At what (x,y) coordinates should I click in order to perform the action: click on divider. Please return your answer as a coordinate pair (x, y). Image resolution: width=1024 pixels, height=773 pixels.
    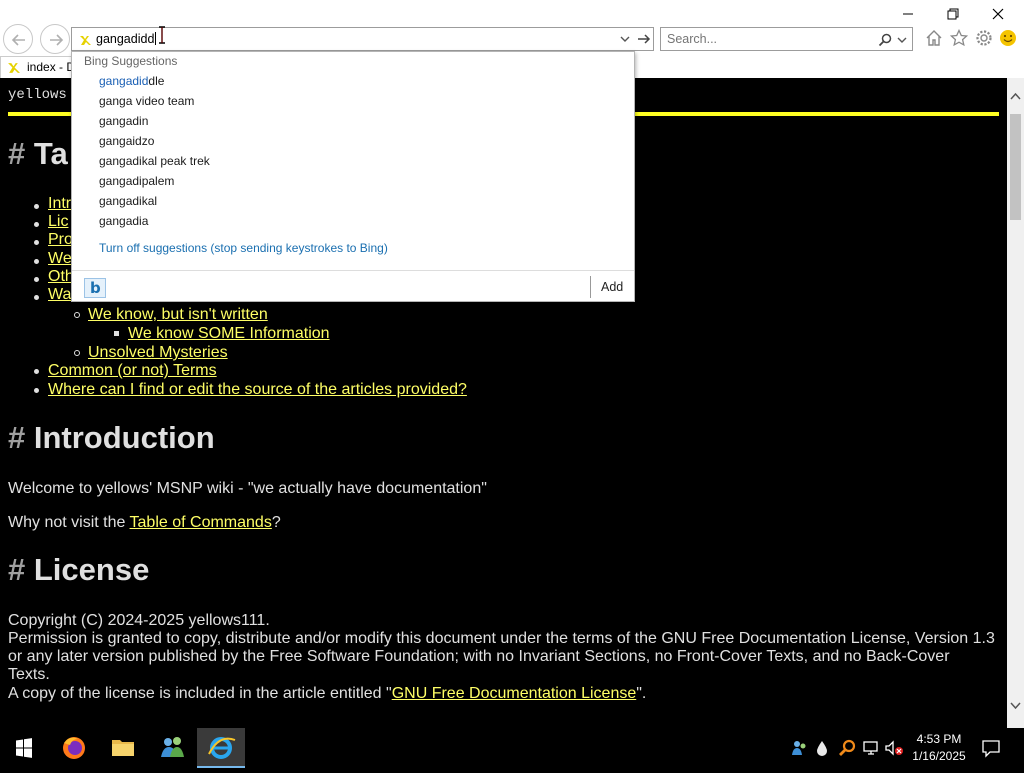
    Looking at the image, I should click on (590, 287).